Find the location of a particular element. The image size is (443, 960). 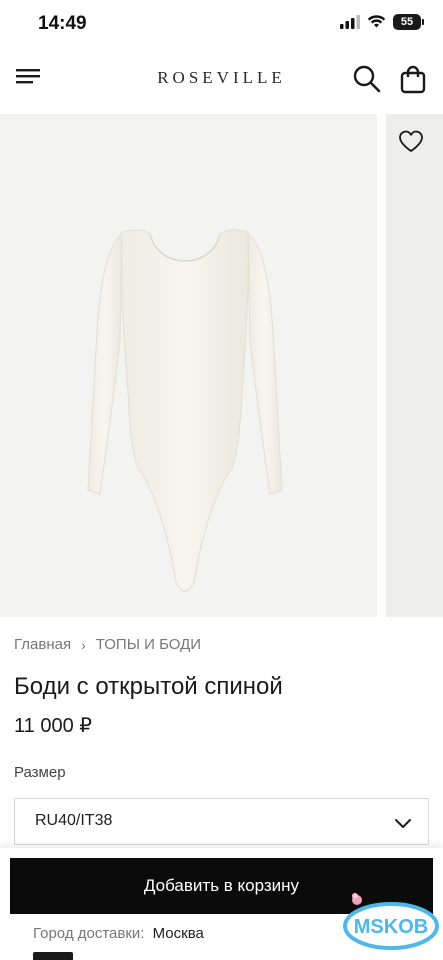

breadcrumb-category: ТОПЫ И БОДИ is located at coordinates (148, 644).